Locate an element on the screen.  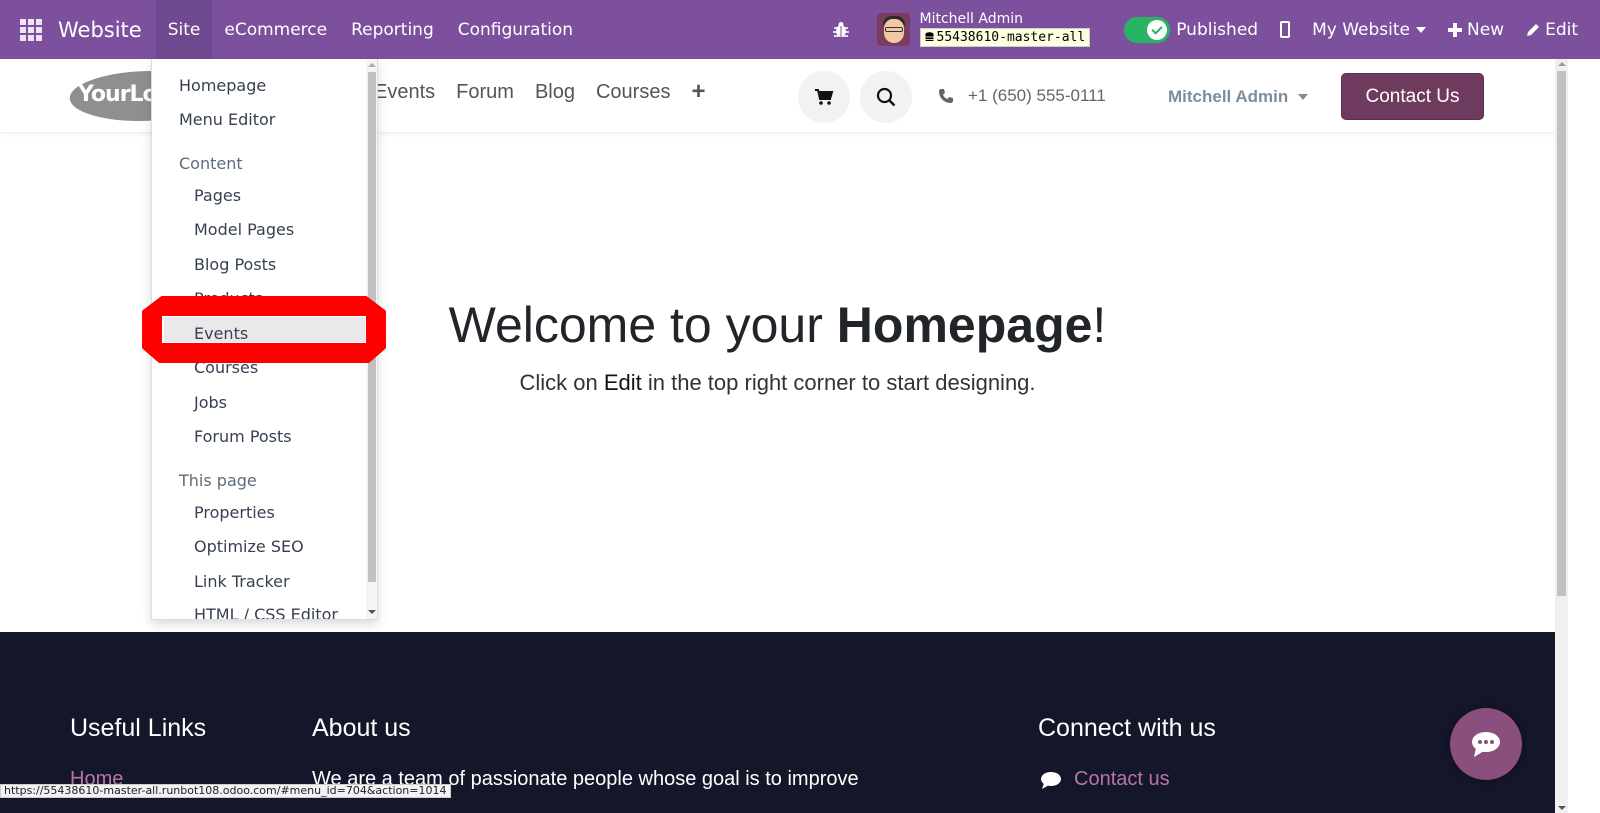
check-icon is located at coordinates (1157, 29).